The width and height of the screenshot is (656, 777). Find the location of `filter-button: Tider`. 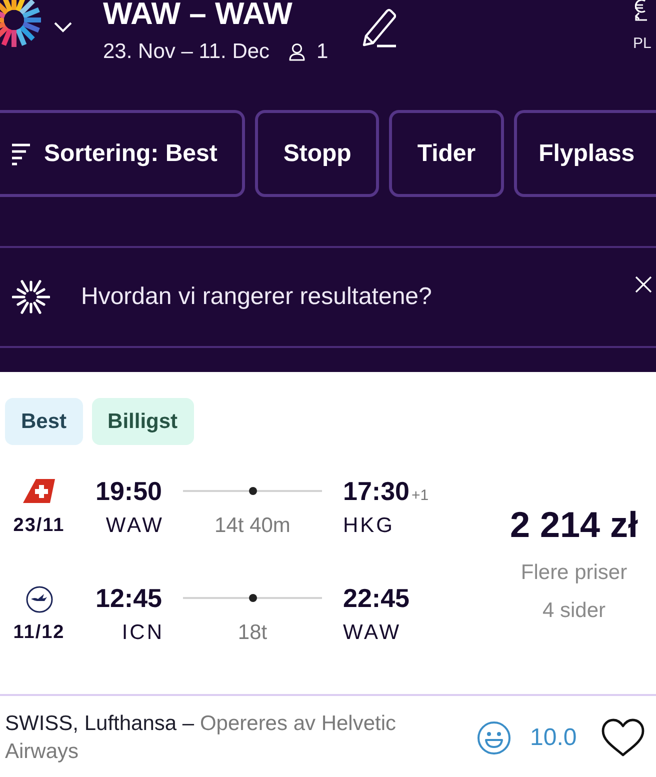

filter-button: Tider is located at coordinates (446, 153).